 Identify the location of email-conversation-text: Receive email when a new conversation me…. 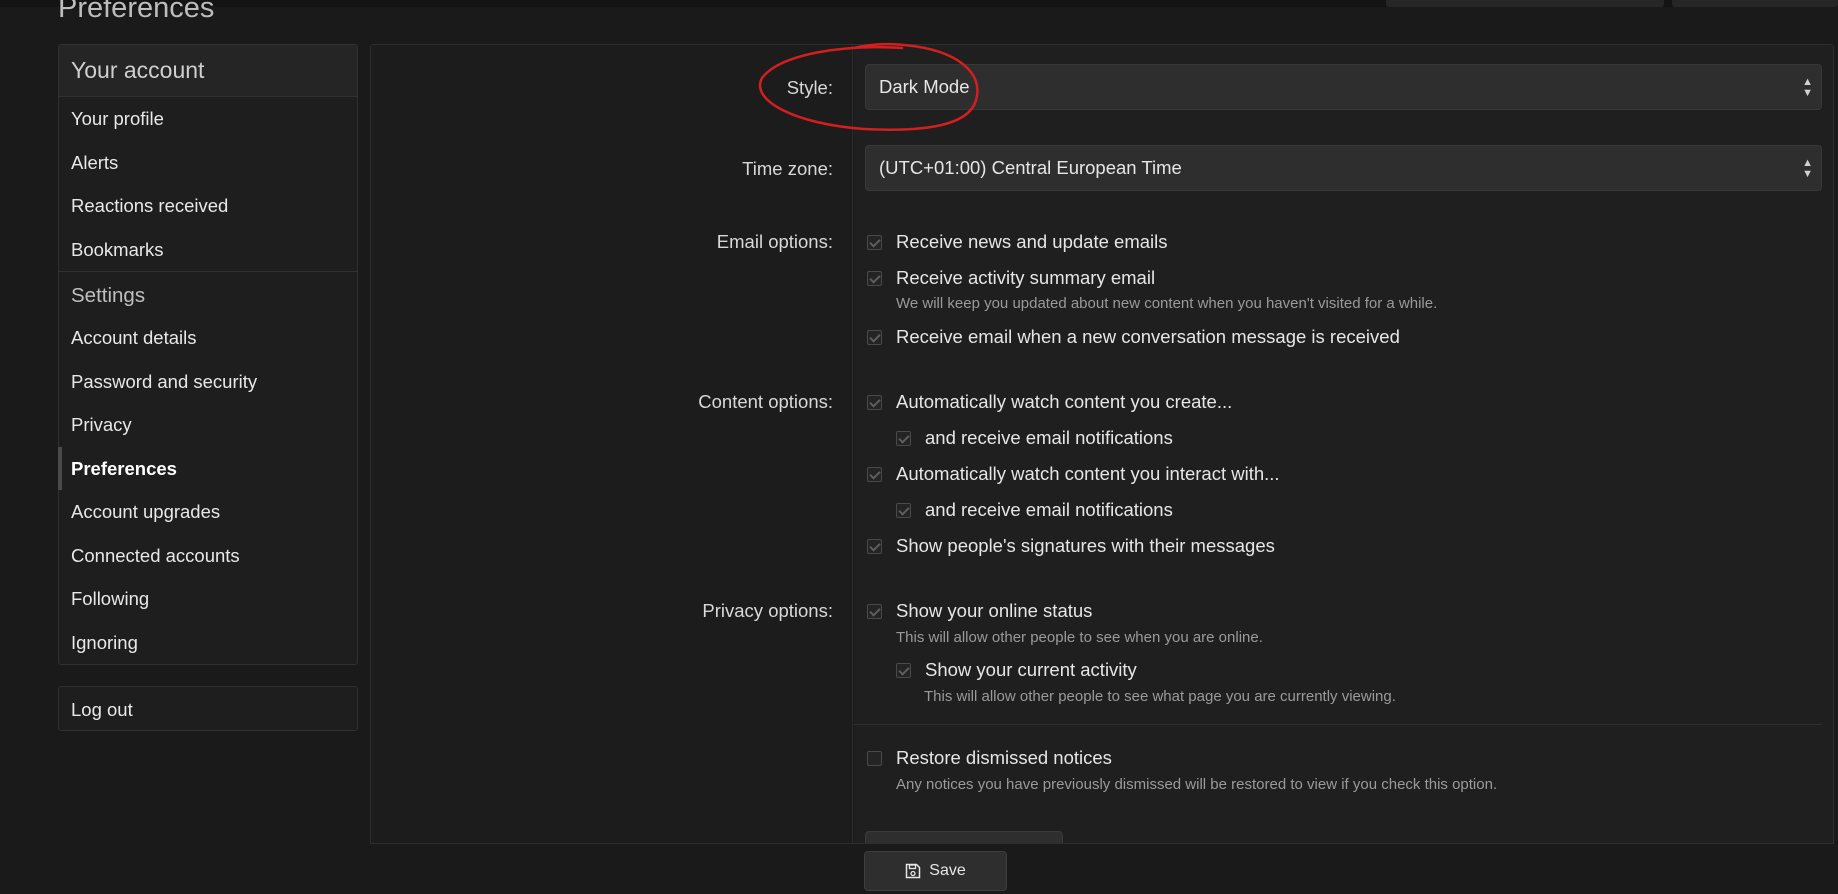
(1148, 336).